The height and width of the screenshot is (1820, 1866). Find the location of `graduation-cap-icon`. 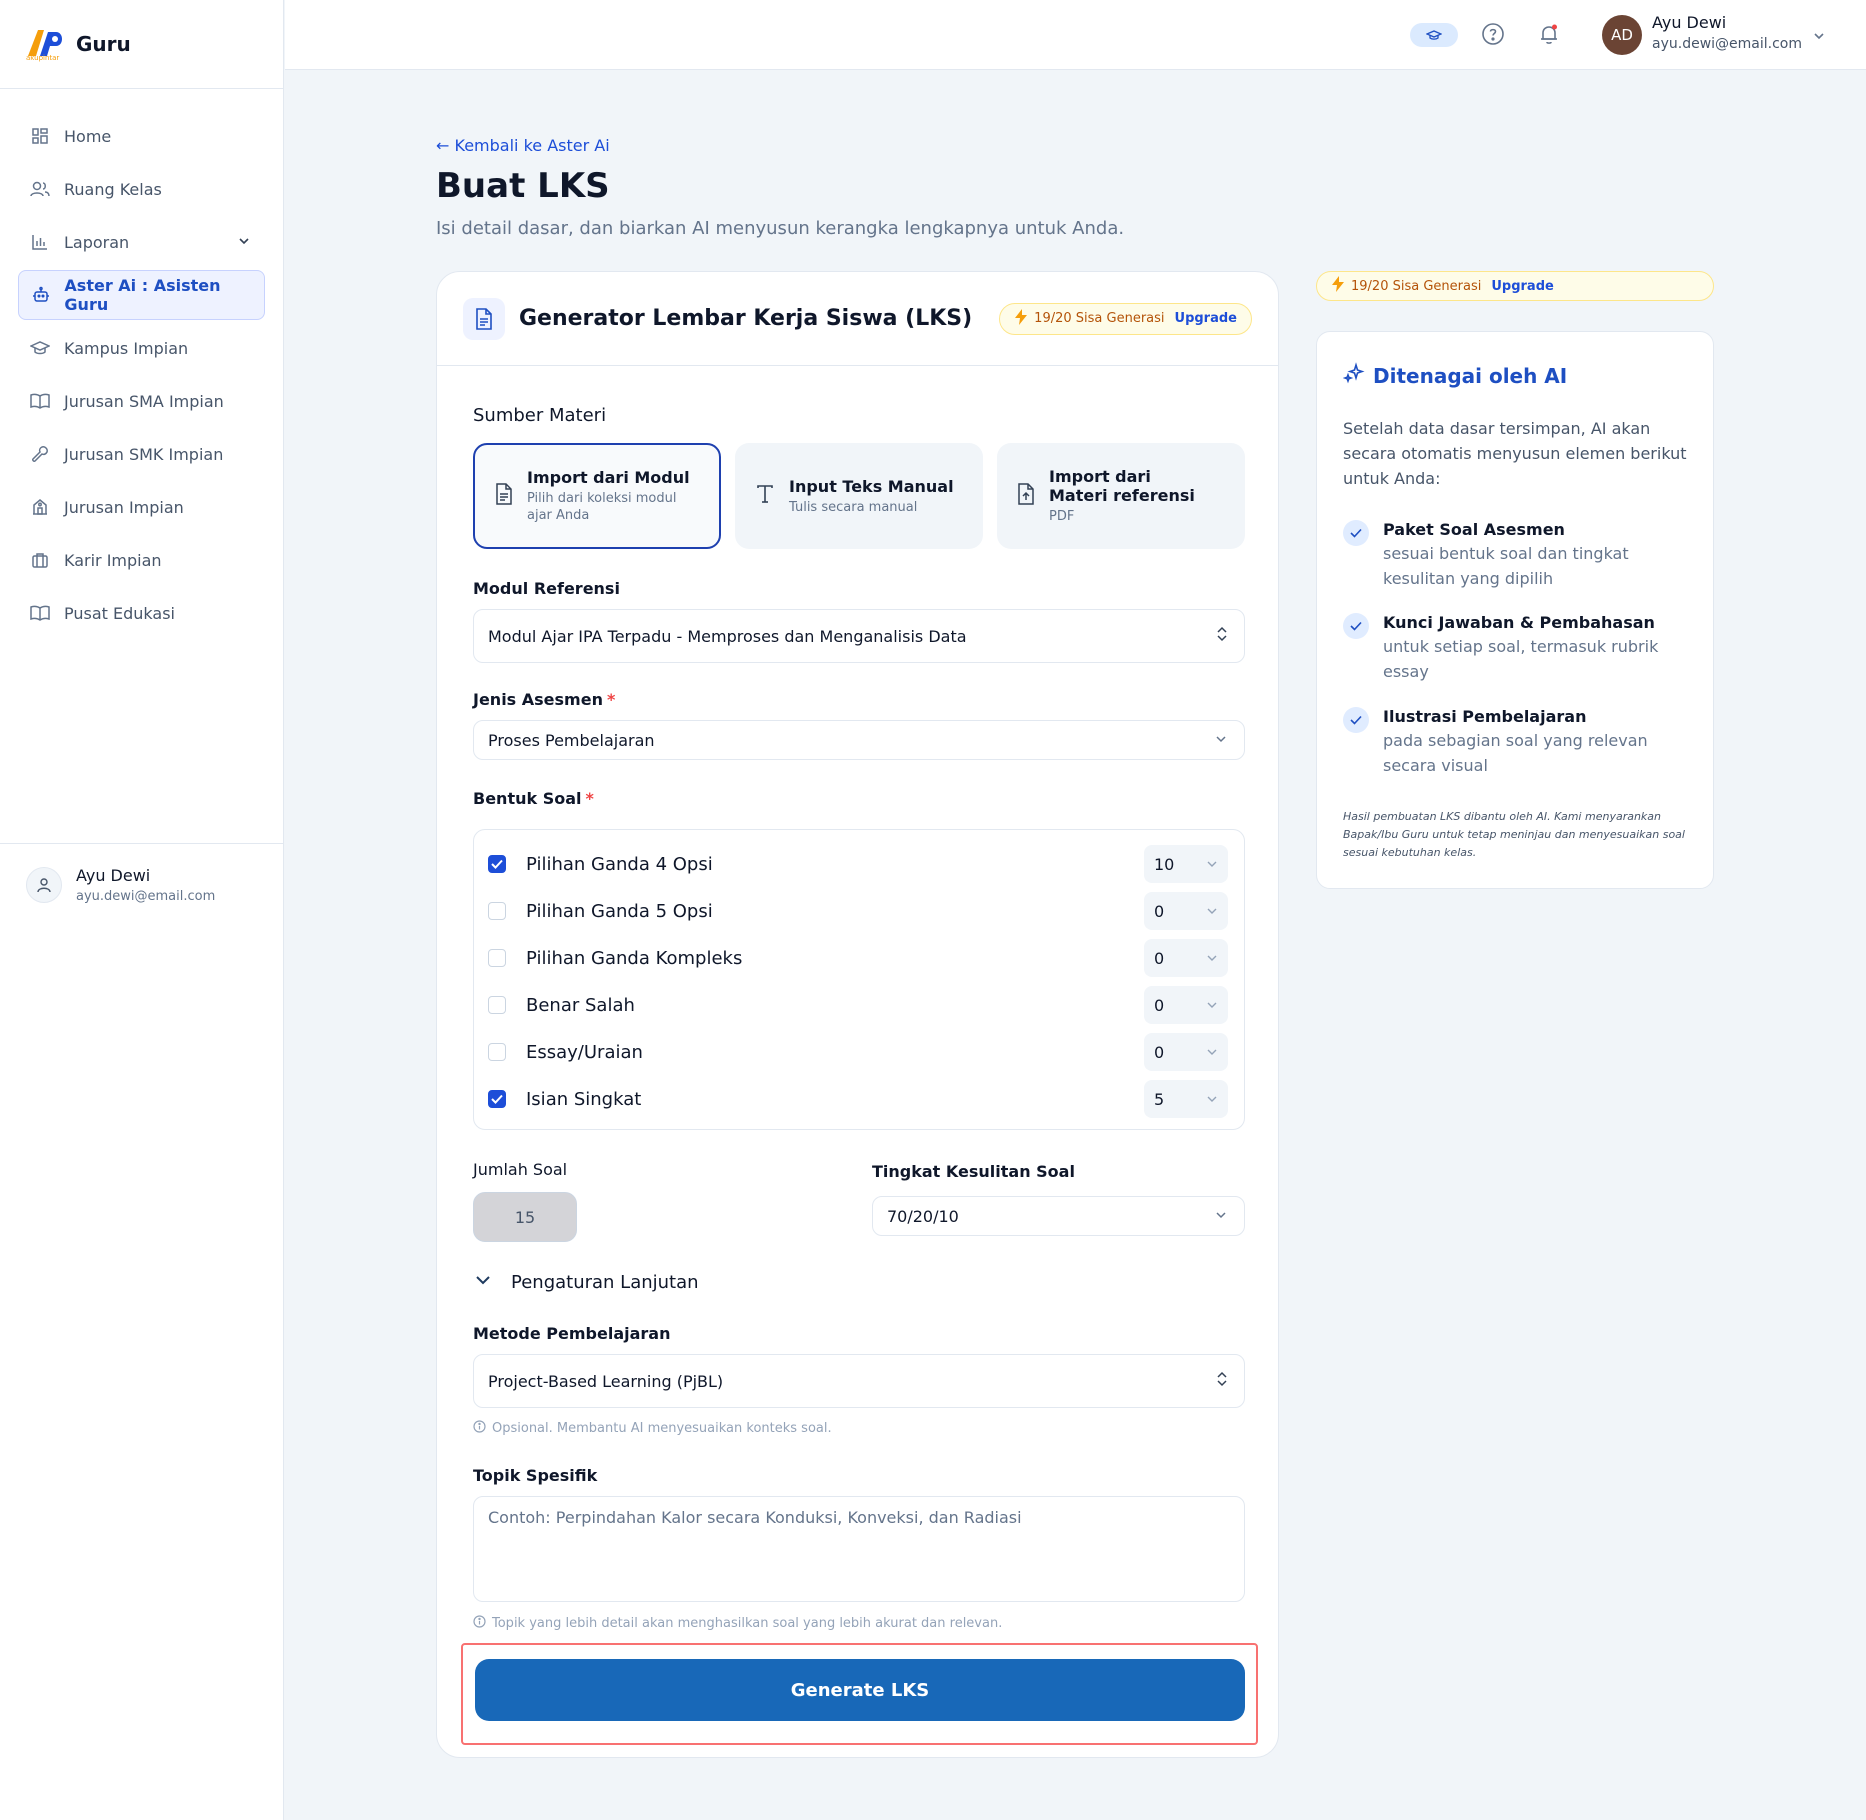

graduation-cap-icon is located at coordinates (1434, 35).